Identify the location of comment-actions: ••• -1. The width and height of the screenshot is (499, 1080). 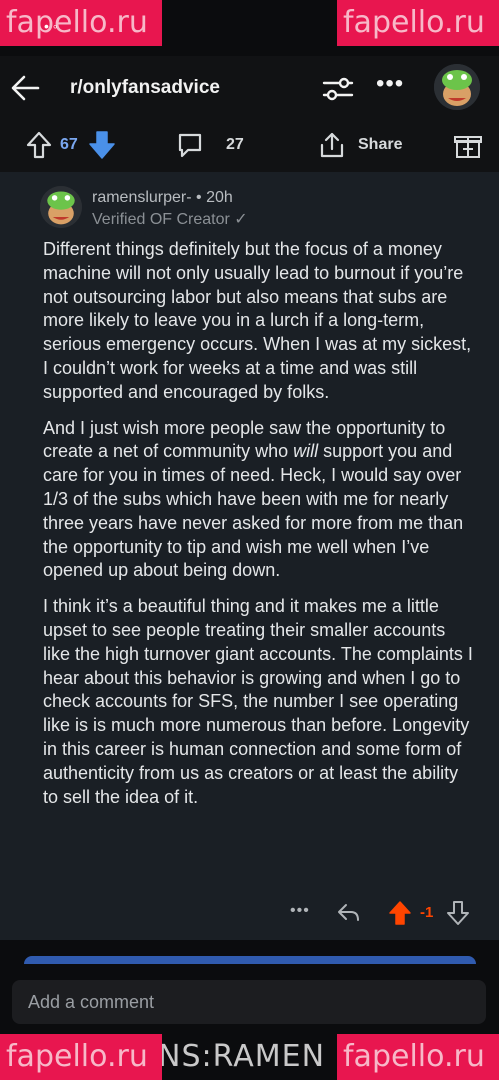
(249, 915).